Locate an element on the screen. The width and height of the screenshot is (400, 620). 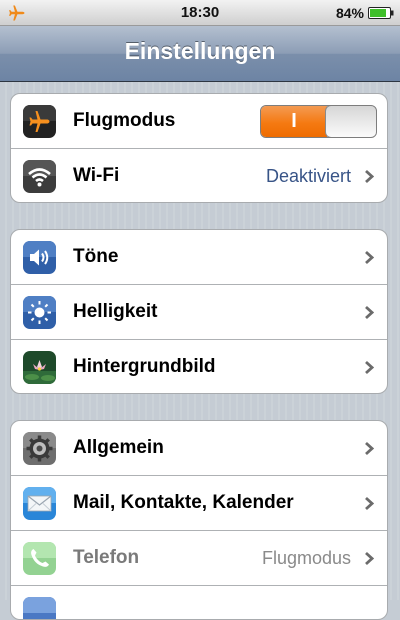
wallpaper-icon is located at coordinates (39, 367).